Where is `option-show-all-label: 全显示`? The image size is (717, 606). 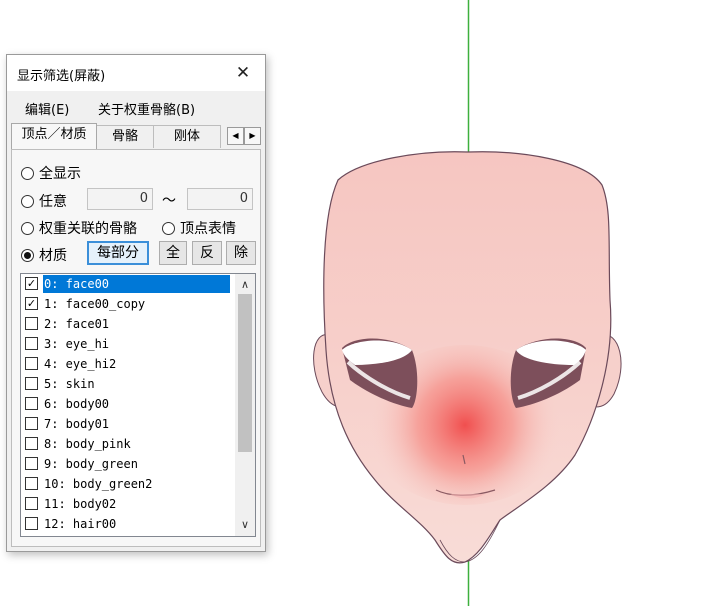
option-show-all-label: 全显示 is located at coordinates (60, 174).